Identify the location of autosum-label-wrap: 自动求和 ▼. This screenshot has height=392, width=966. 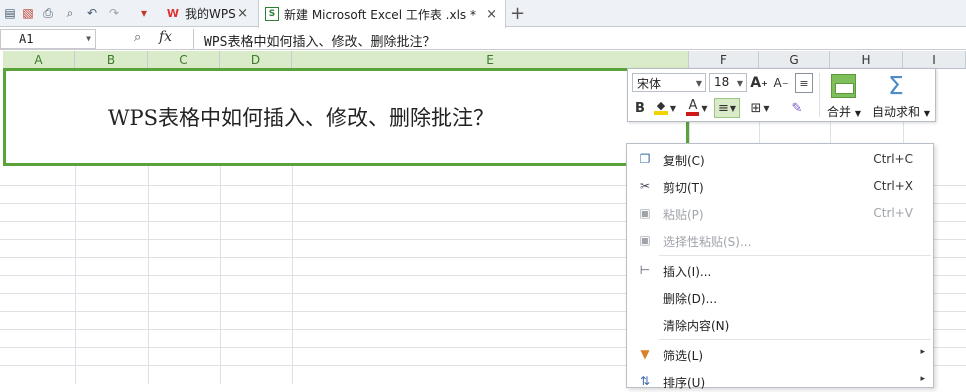
(901, 111).